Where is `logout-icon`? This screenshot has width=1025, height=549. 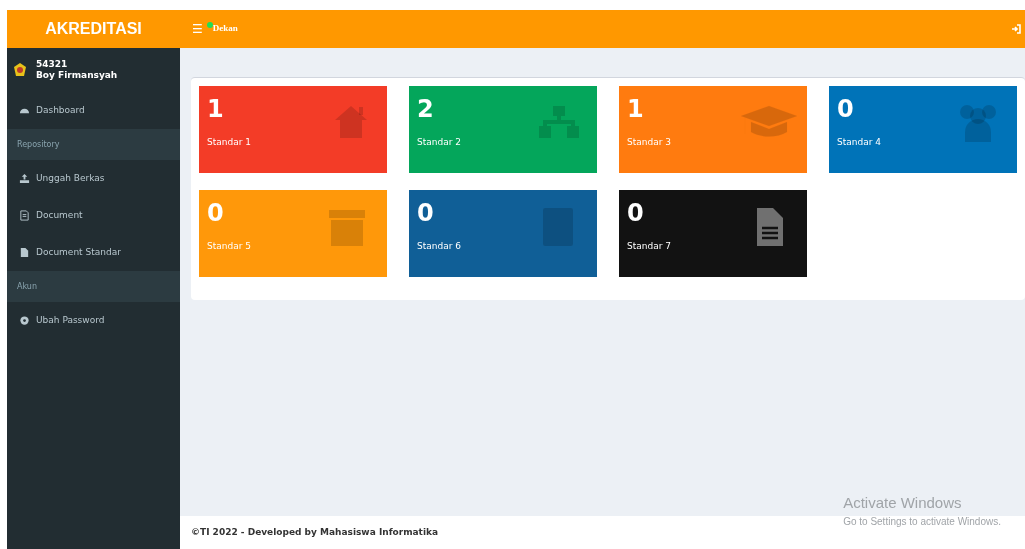 logout-icon is located at coordinates (1016, 29).